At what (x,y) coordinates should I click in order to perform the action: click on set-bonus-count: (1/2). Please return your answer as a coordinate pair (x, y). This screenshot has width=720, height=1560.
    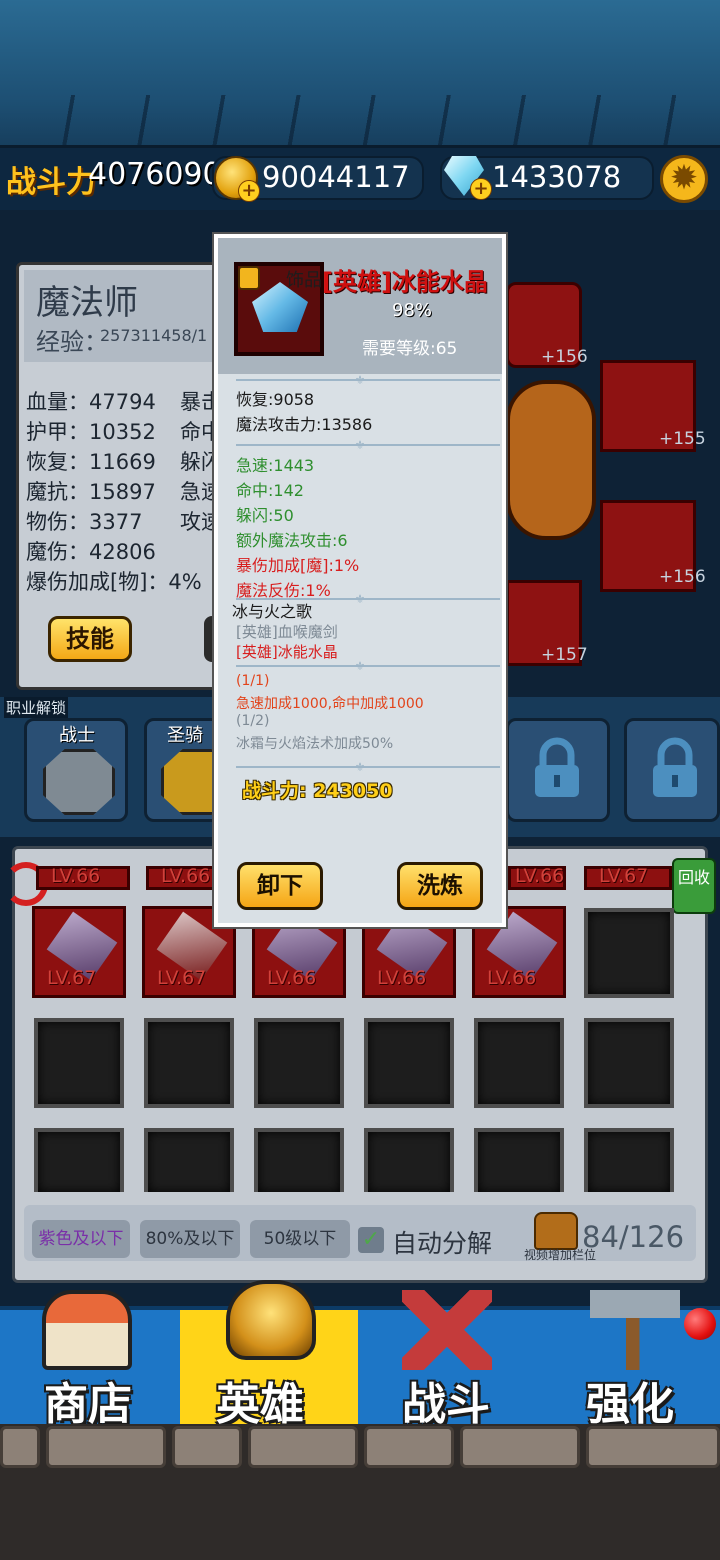
    Looking at the image, I should click on (253, 721).